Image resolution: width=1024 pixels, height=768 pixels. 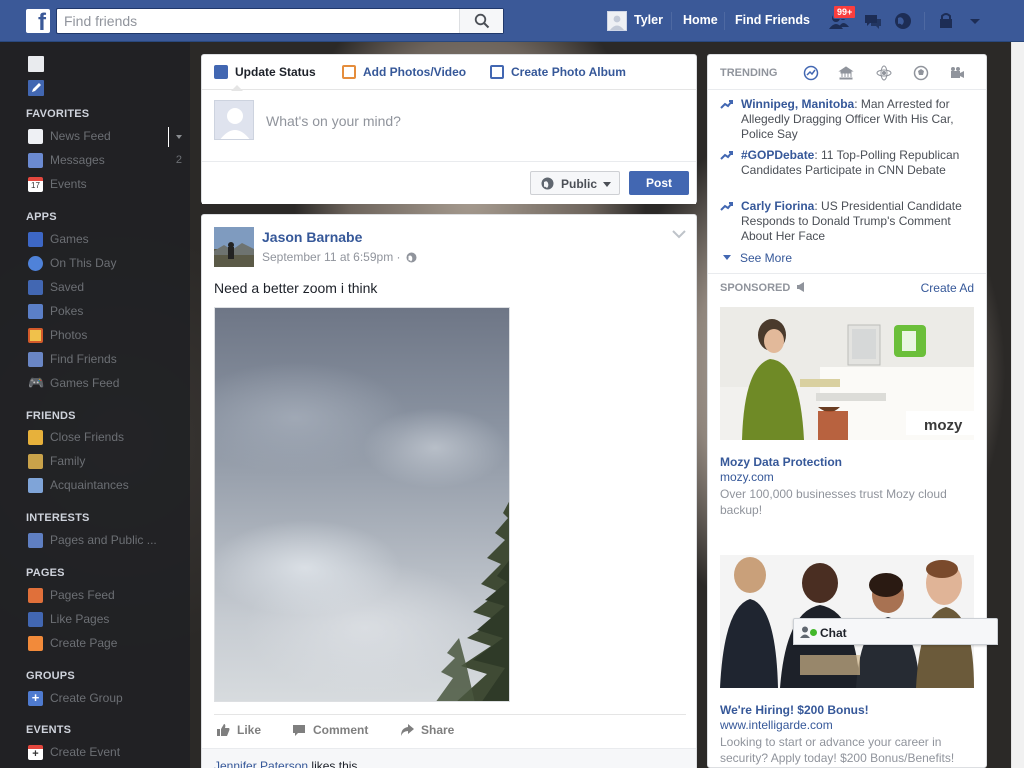 I want to click on trending-science-icon, so click(x=884, y=73).